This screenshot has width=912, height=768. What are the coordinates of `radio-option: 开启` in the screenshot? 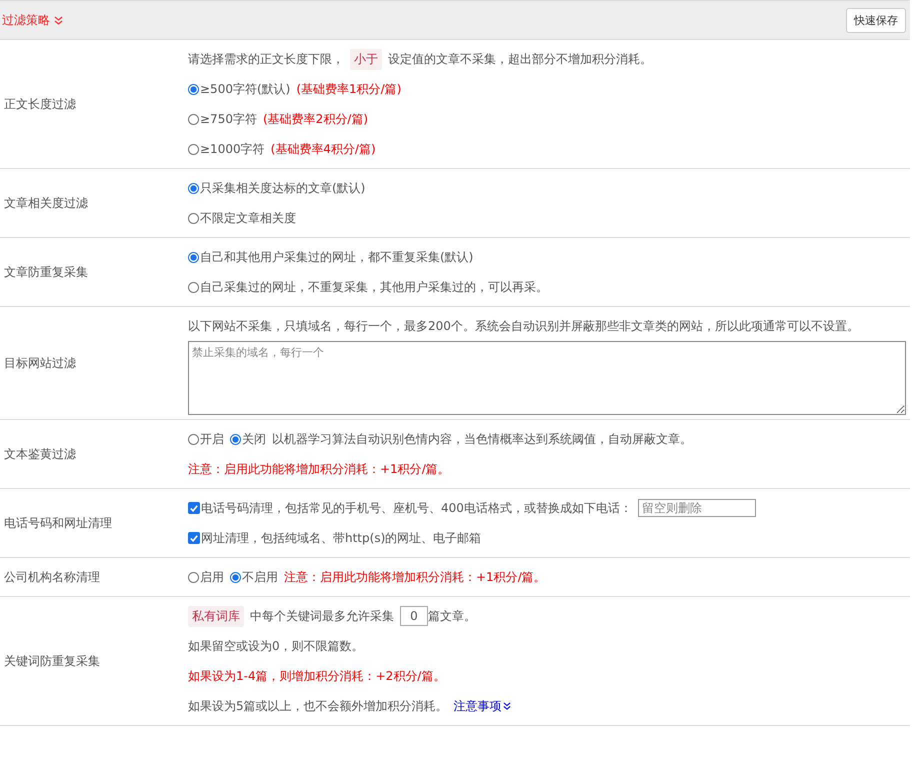 It's located at (206, 439).